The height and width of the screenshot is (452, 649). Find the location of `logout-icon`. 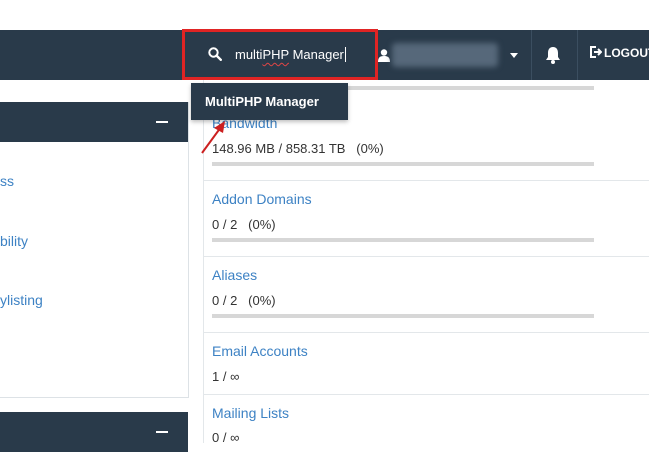

logout-icon is located at coordinates (596, 52).